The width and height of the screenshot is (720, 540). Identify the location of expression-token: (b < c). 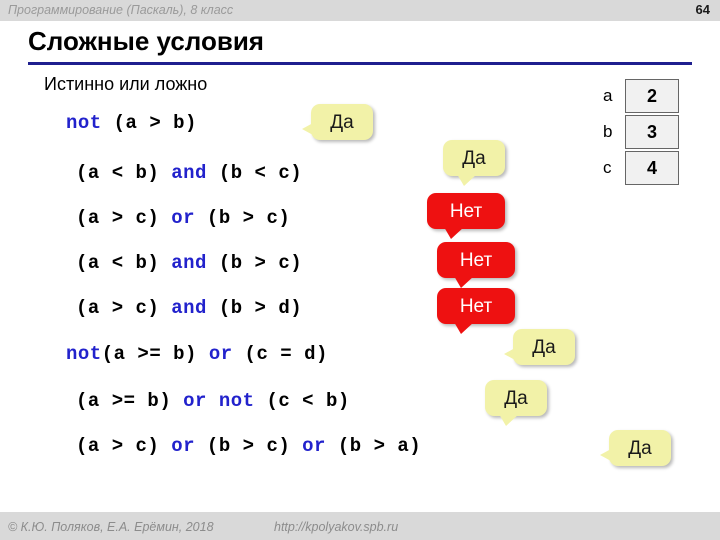
(254, 173).